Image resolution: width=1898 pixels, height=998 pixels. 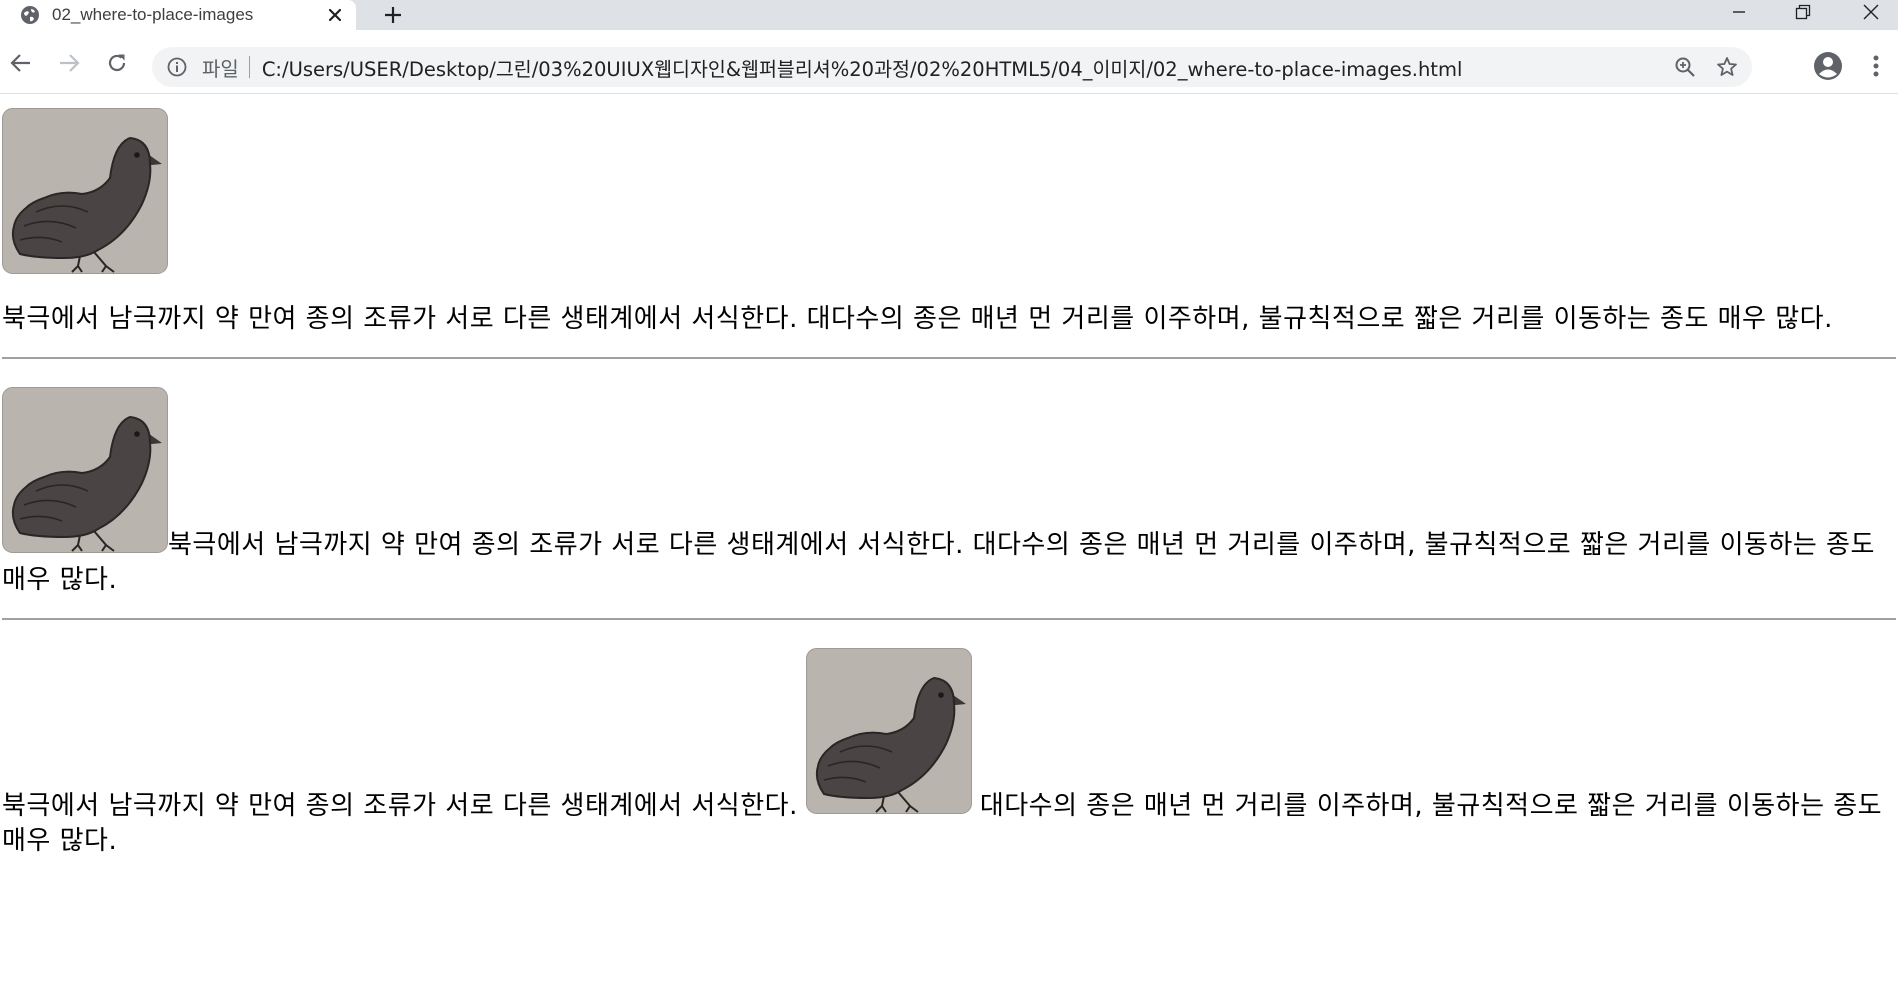 I want to click on account-icon, so click(x=1828, y=66).